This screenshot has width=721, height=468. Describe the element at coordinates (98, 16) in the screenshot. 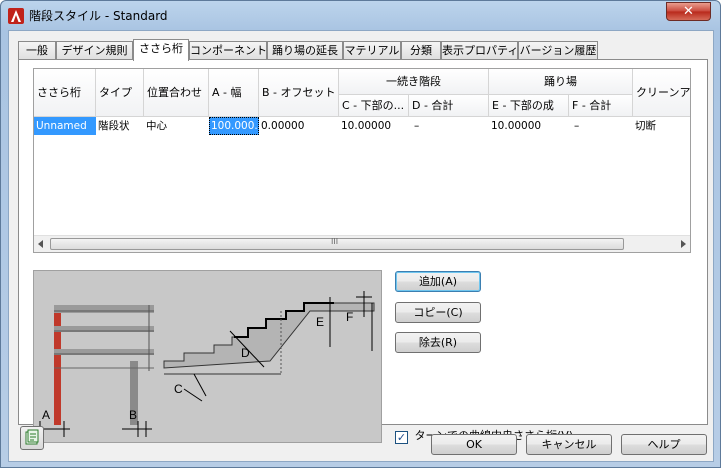

I see `window-title: 階段スタイル - Standard` at that location.